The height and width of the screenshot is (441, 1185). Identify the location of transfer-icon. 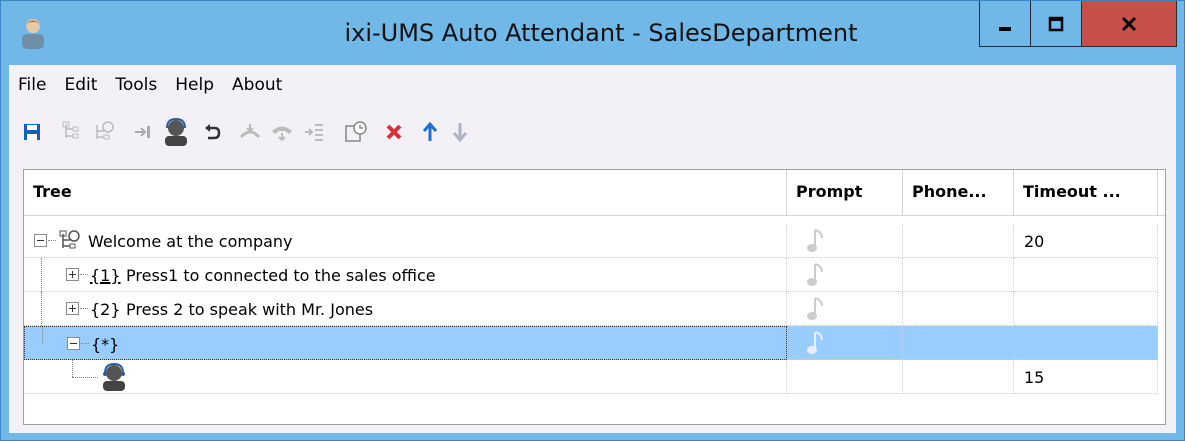
(142, 132).